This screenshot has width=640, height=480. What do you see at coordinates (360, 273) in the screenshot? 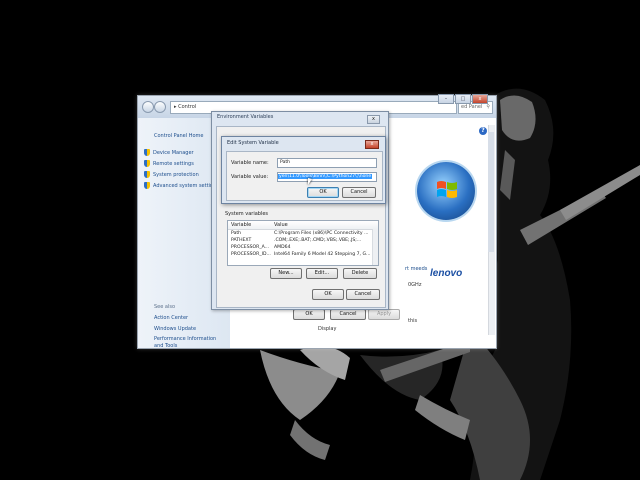
I see `delete-variable-button: Delete` at bounding box center [360, 273].